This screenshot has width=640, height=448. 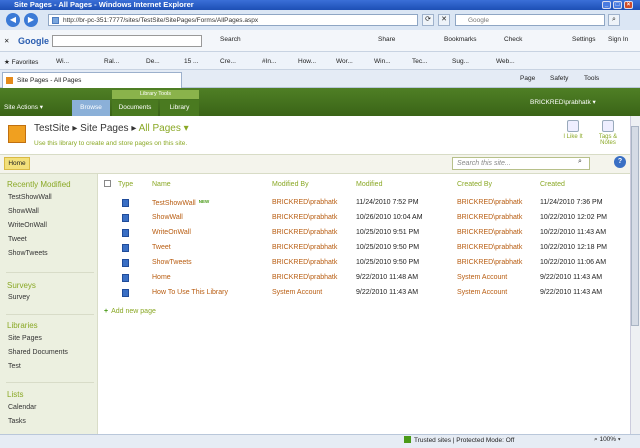 I want to click on i-like-it-button: I Like It, so click(x=573, y=130).